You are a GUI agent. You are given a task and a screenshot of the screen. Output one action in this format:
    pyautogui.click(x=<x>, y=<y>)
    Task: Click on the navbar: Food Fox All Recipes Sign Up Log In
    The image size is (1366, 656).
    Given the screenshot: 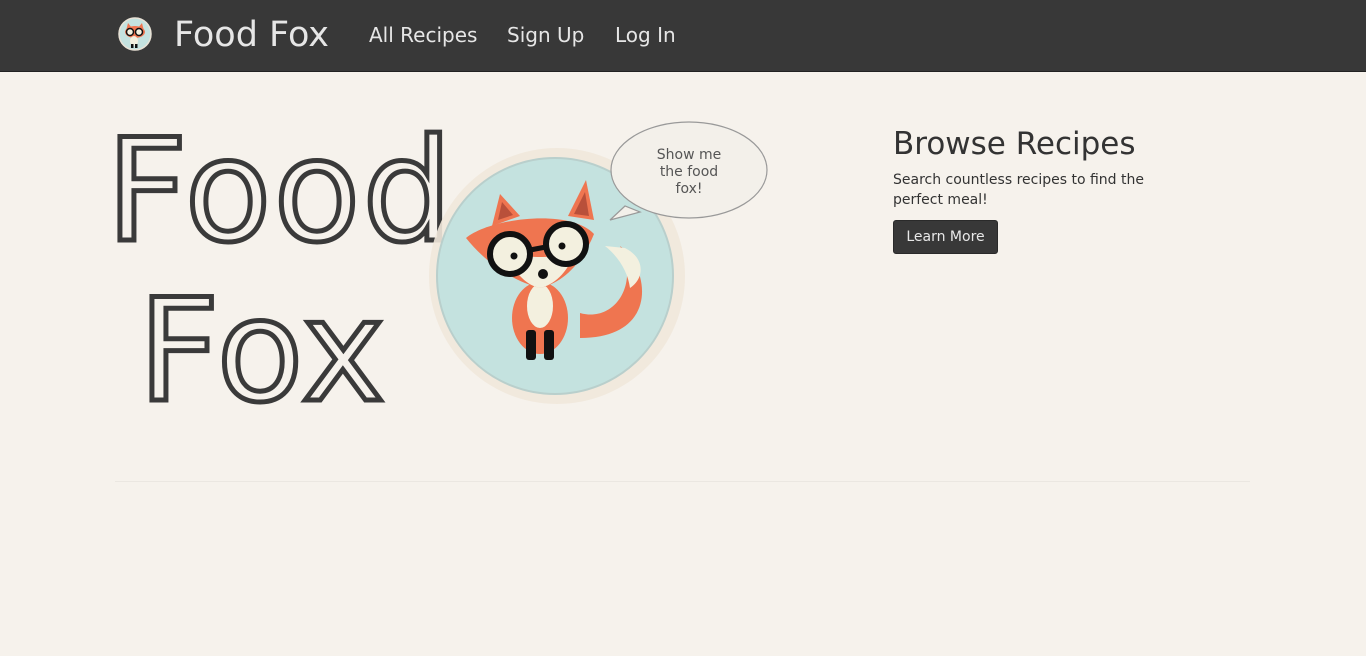 What is the action you would take?
    pyautogui.click(x=683, y=36)
    